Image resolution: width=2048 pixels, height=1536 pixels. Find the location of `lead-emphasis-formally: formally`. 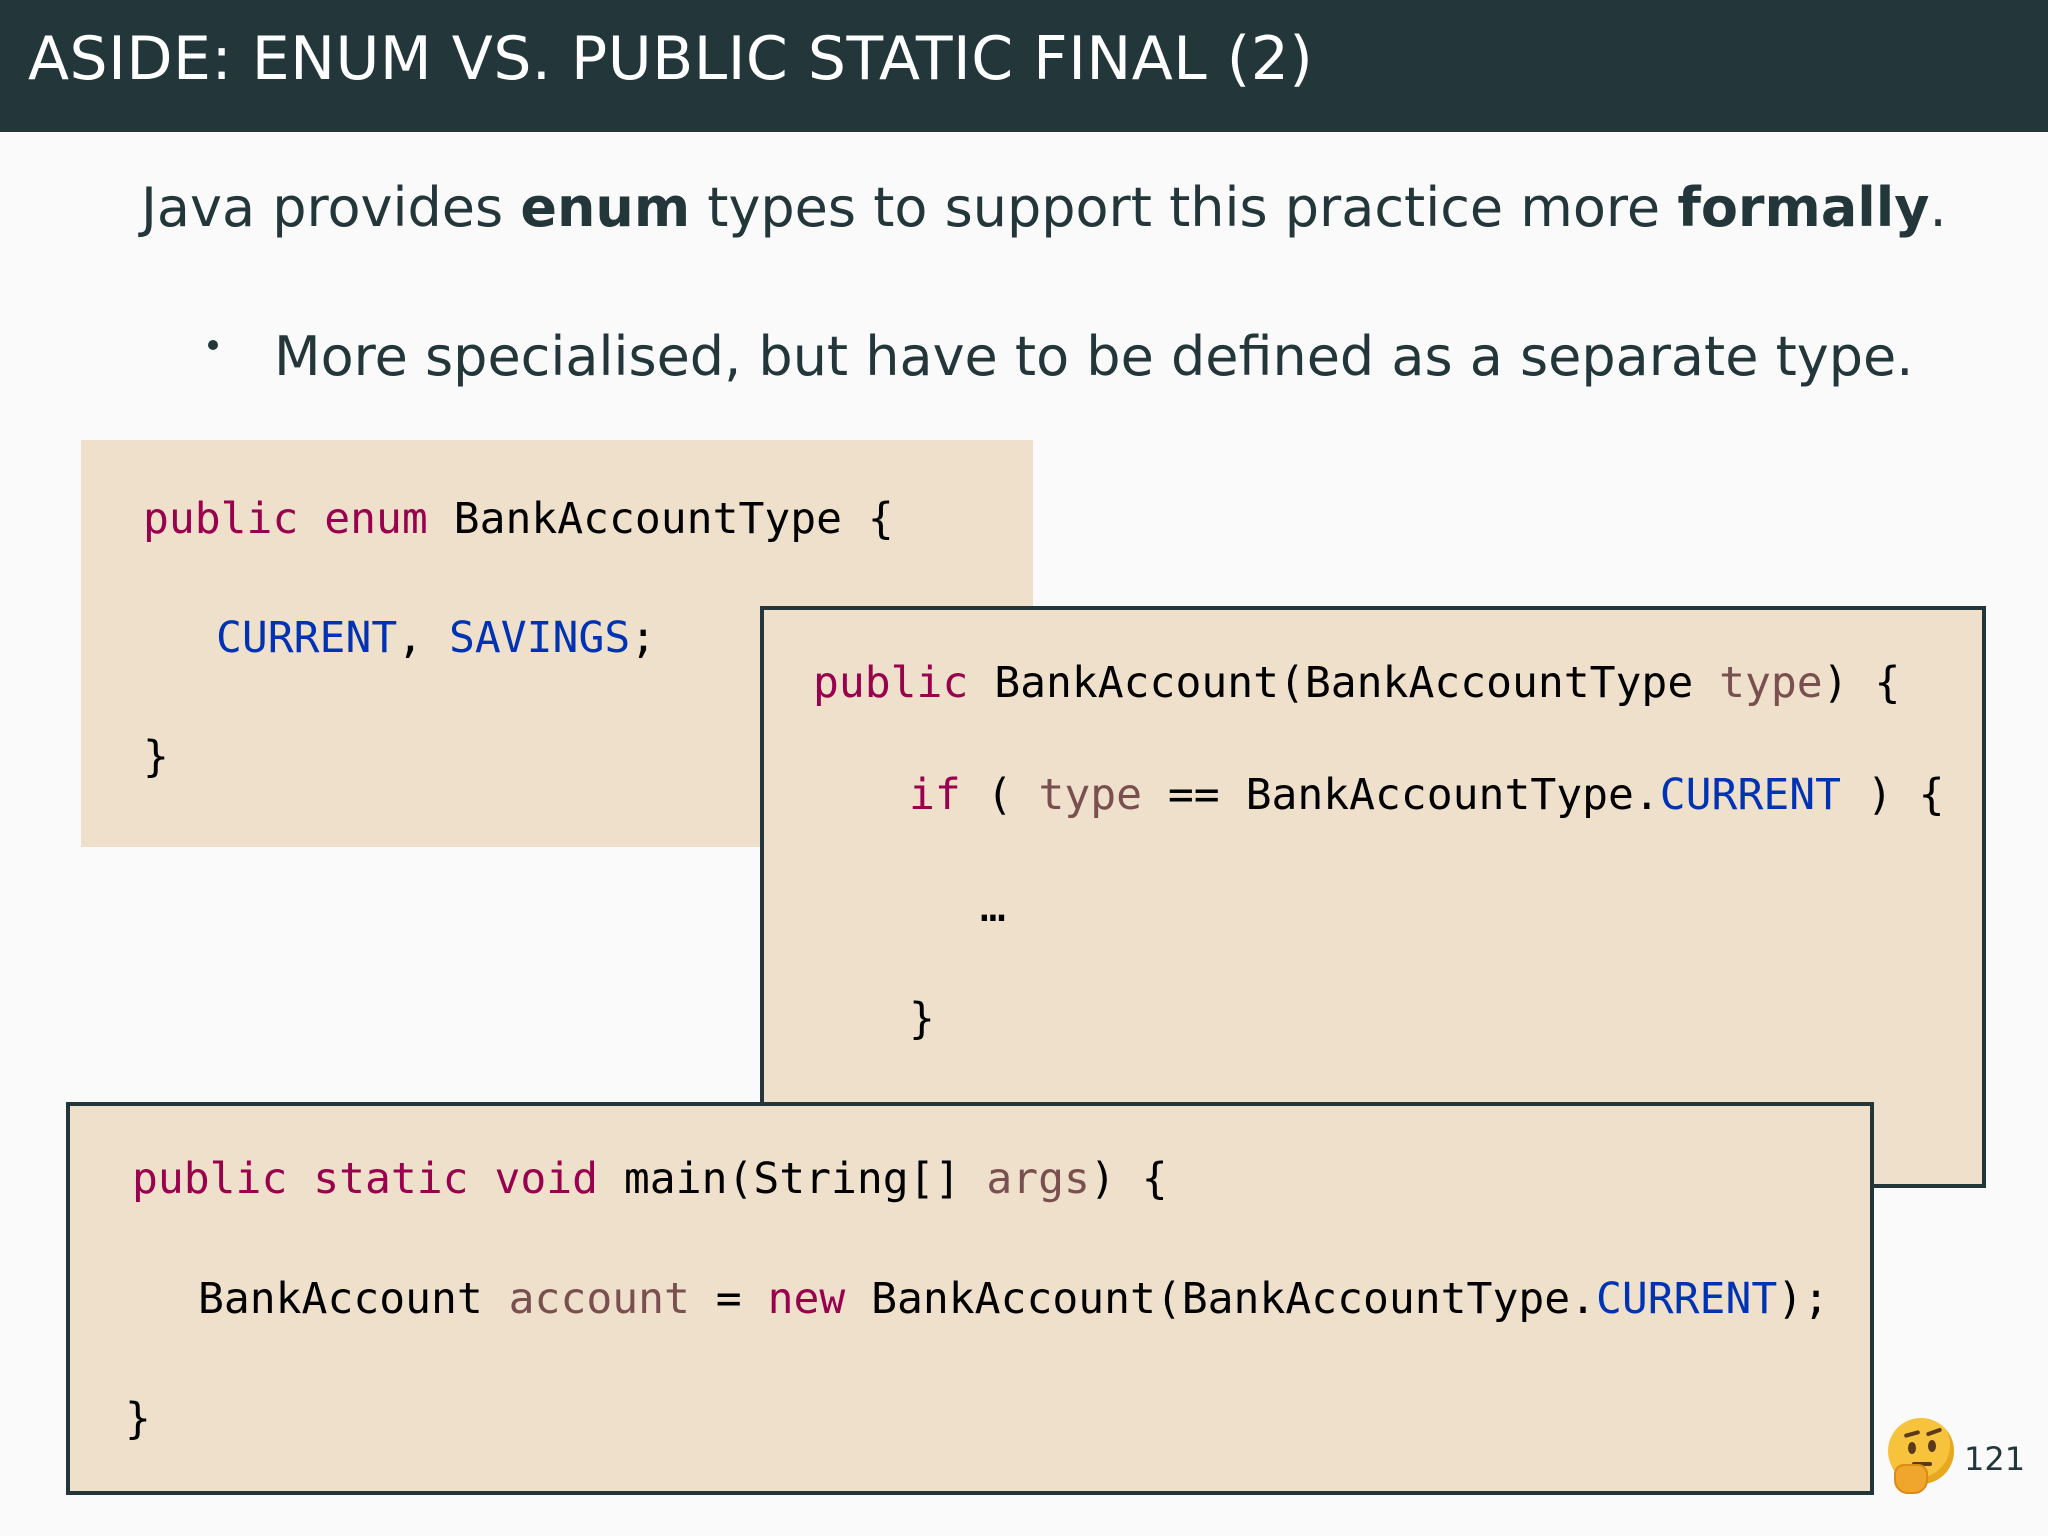

lead-emphasis-formally: formally is located at coordinates (1803, 207).